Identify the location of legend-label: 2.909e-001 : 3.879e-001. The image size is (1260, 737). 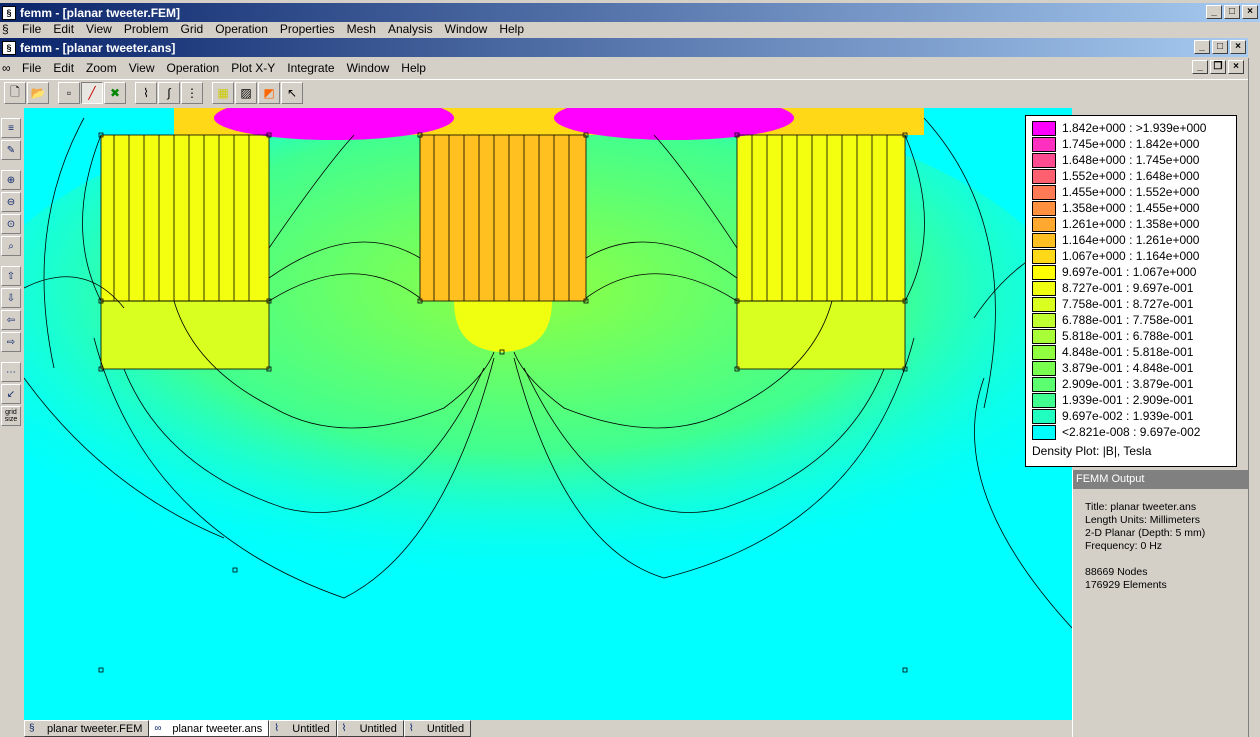
(1128, 384).